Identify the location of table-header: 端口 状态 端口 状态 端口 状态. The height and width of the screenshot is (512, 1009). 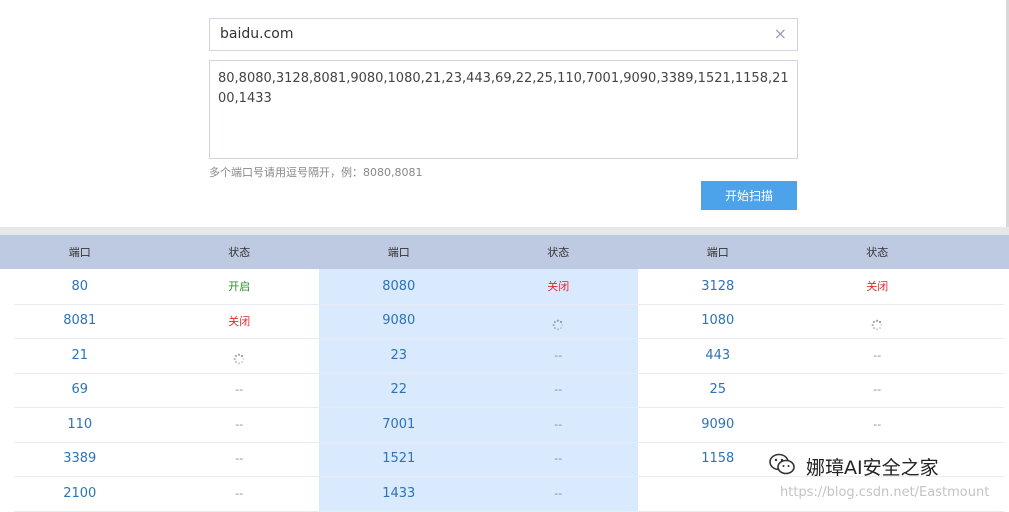
(504, 252).